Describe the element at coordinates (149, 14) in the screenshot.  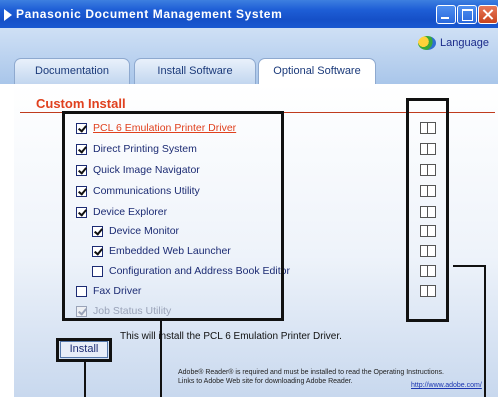
I see `window-title: Panasonic Document Management System` at that location.